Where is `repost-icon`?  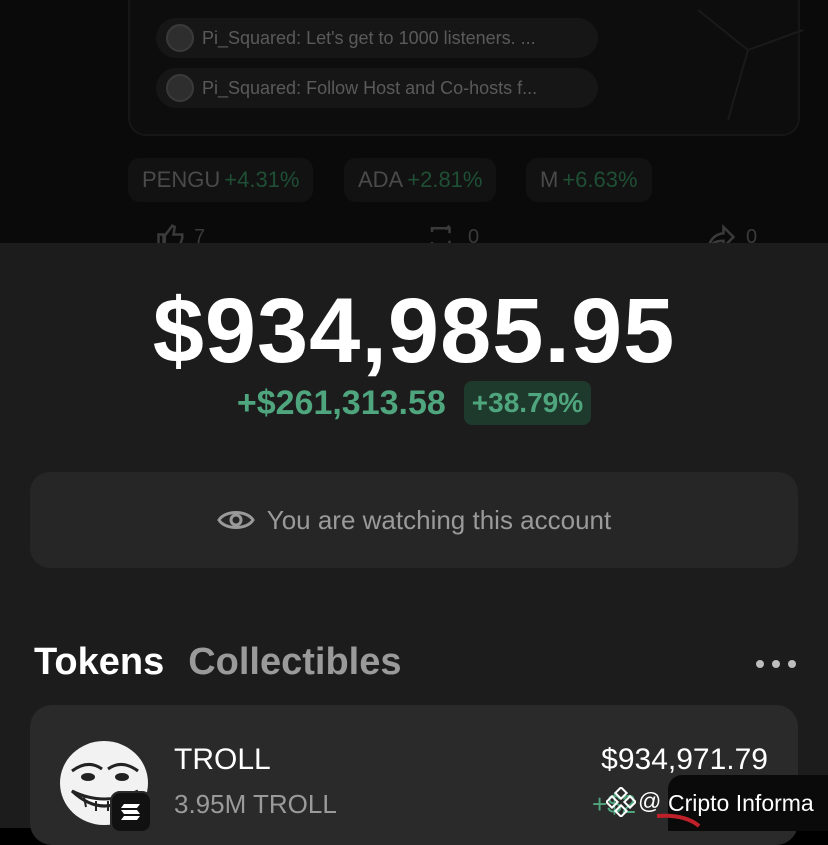 repost-icon is located at coordinates (440, 233).